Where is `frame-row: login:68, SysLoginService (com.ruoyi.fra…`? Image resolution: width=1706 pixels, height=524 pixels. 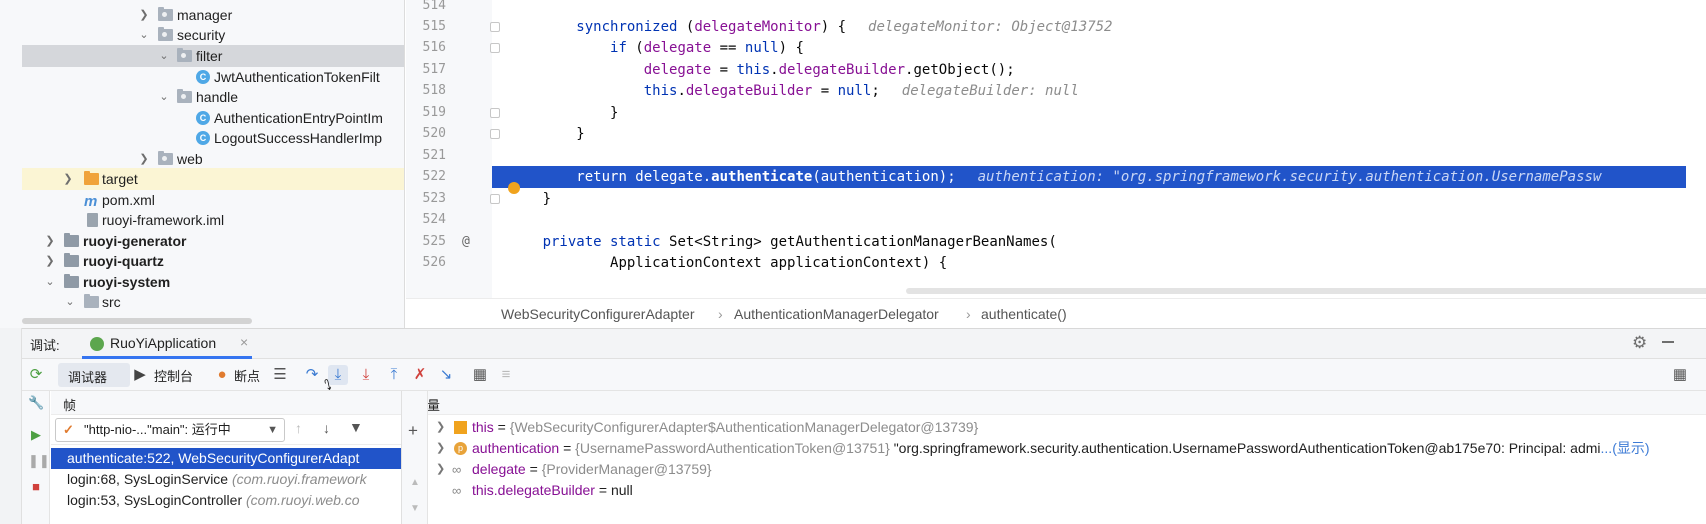
frame-row: login:68, SysLoginService (com.ruoyi.fra… is located at coordinates (226, 479).